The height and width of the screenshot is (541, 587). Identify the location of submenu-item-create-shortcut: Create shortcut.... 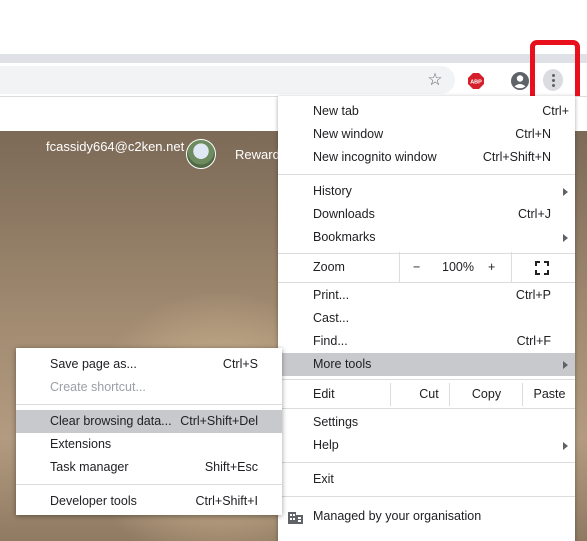
(149, 387).